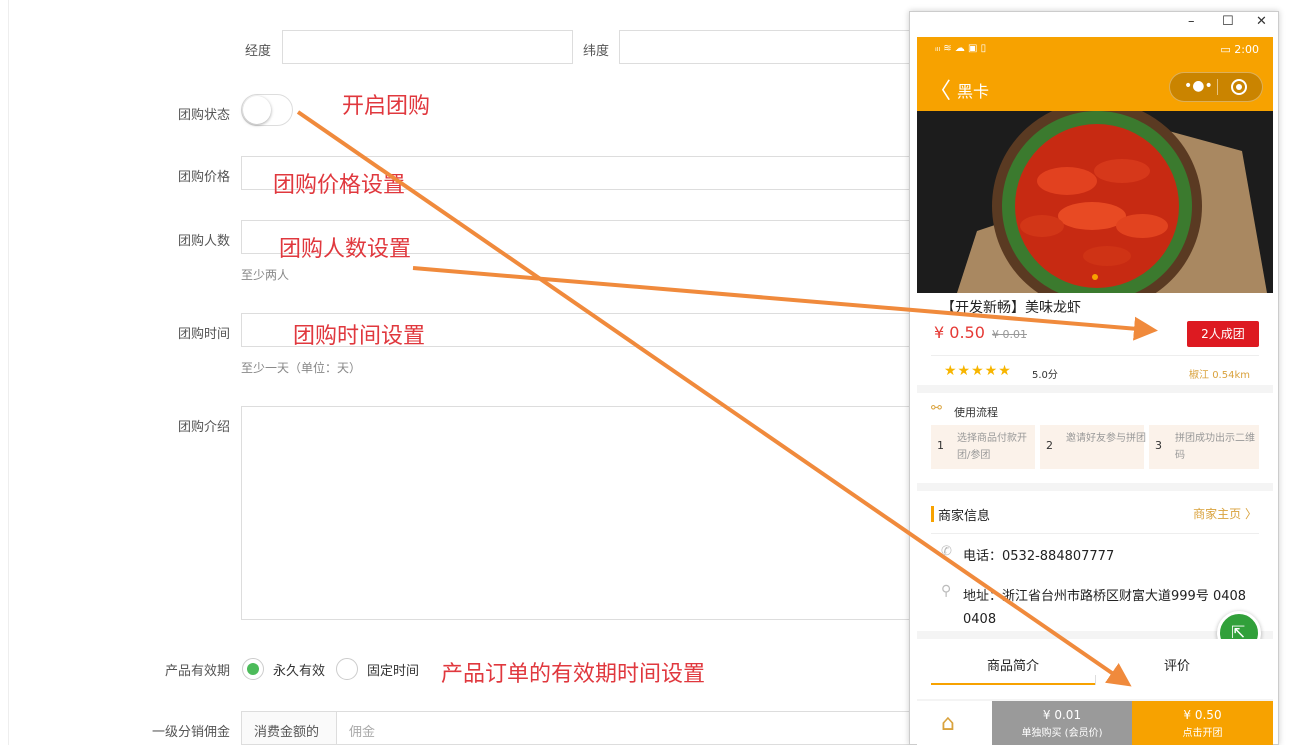 Image resolution: width=1297 pixels, height=745 pixels. Describe the element at coordinates (1202, 723) in the screenshot. I see `group-buy-button: ¥ 0.50 点击开团` at that location.